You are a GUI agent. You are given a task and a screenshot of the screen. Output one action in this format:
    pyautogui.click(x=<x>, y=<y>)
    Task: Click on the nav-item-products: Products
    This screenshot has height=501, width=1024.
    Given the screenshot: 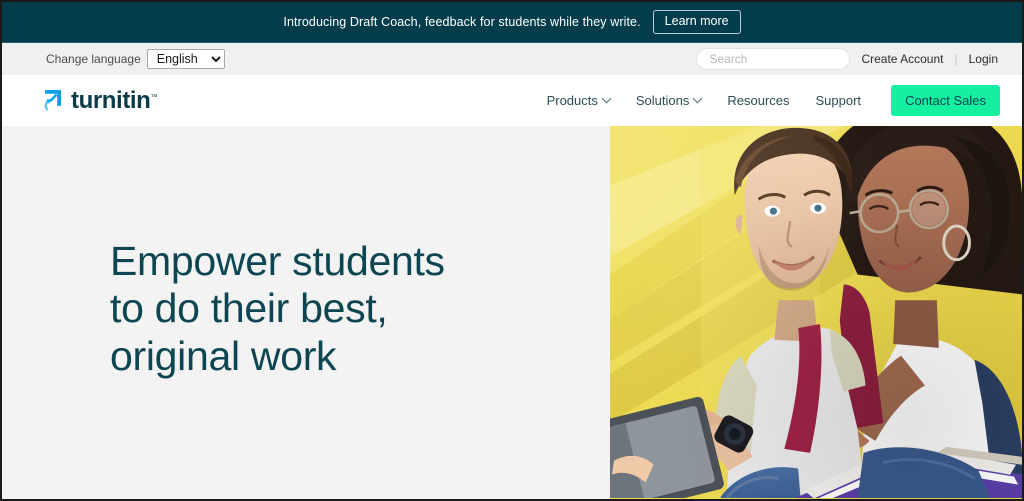 What is the action you would take?
    pyautogui.click(x=579, y=100)
    